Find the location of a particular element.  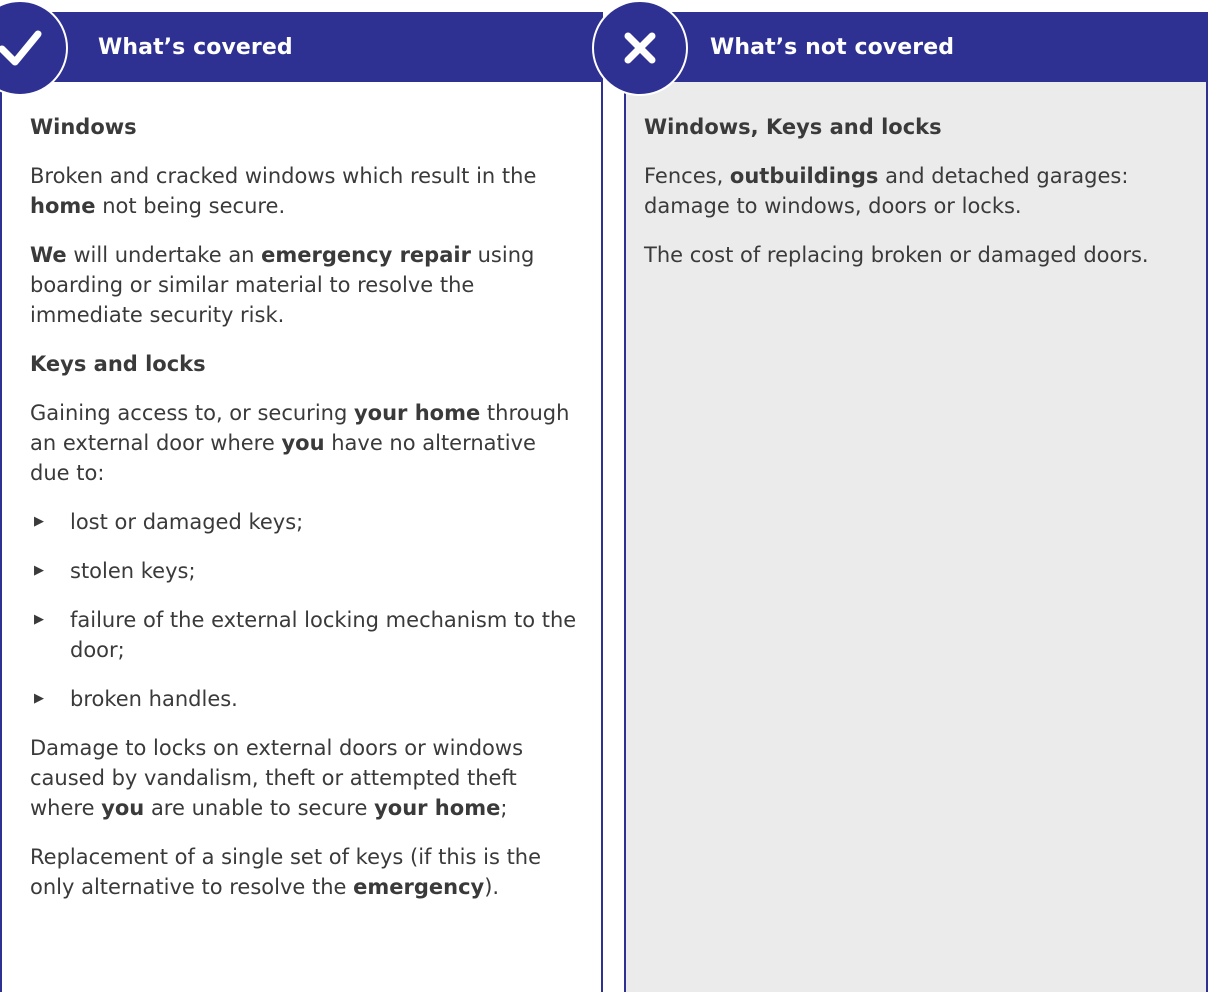

list-item: ▶ broken handles. is located at coordinates (303, 699).